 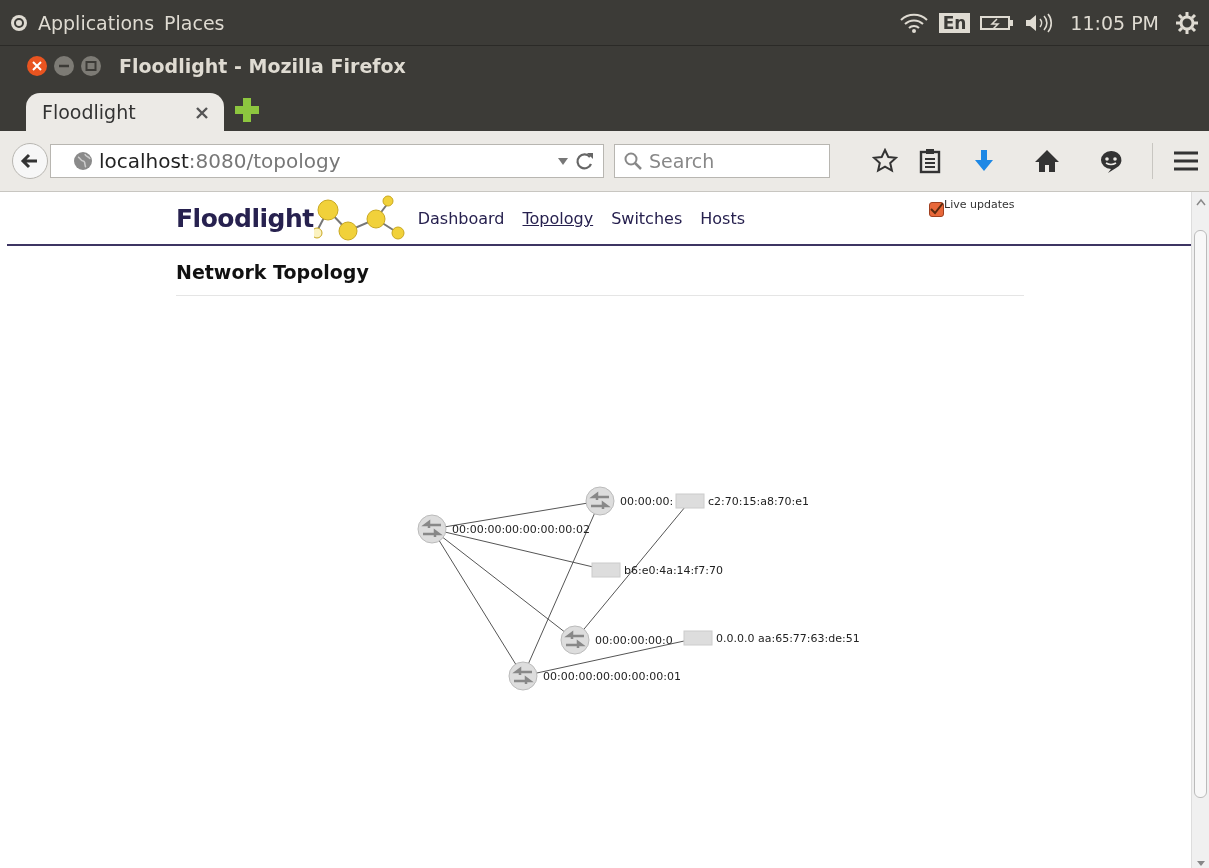 I want to click on new-tab-icon, so click(x=246, y=110).